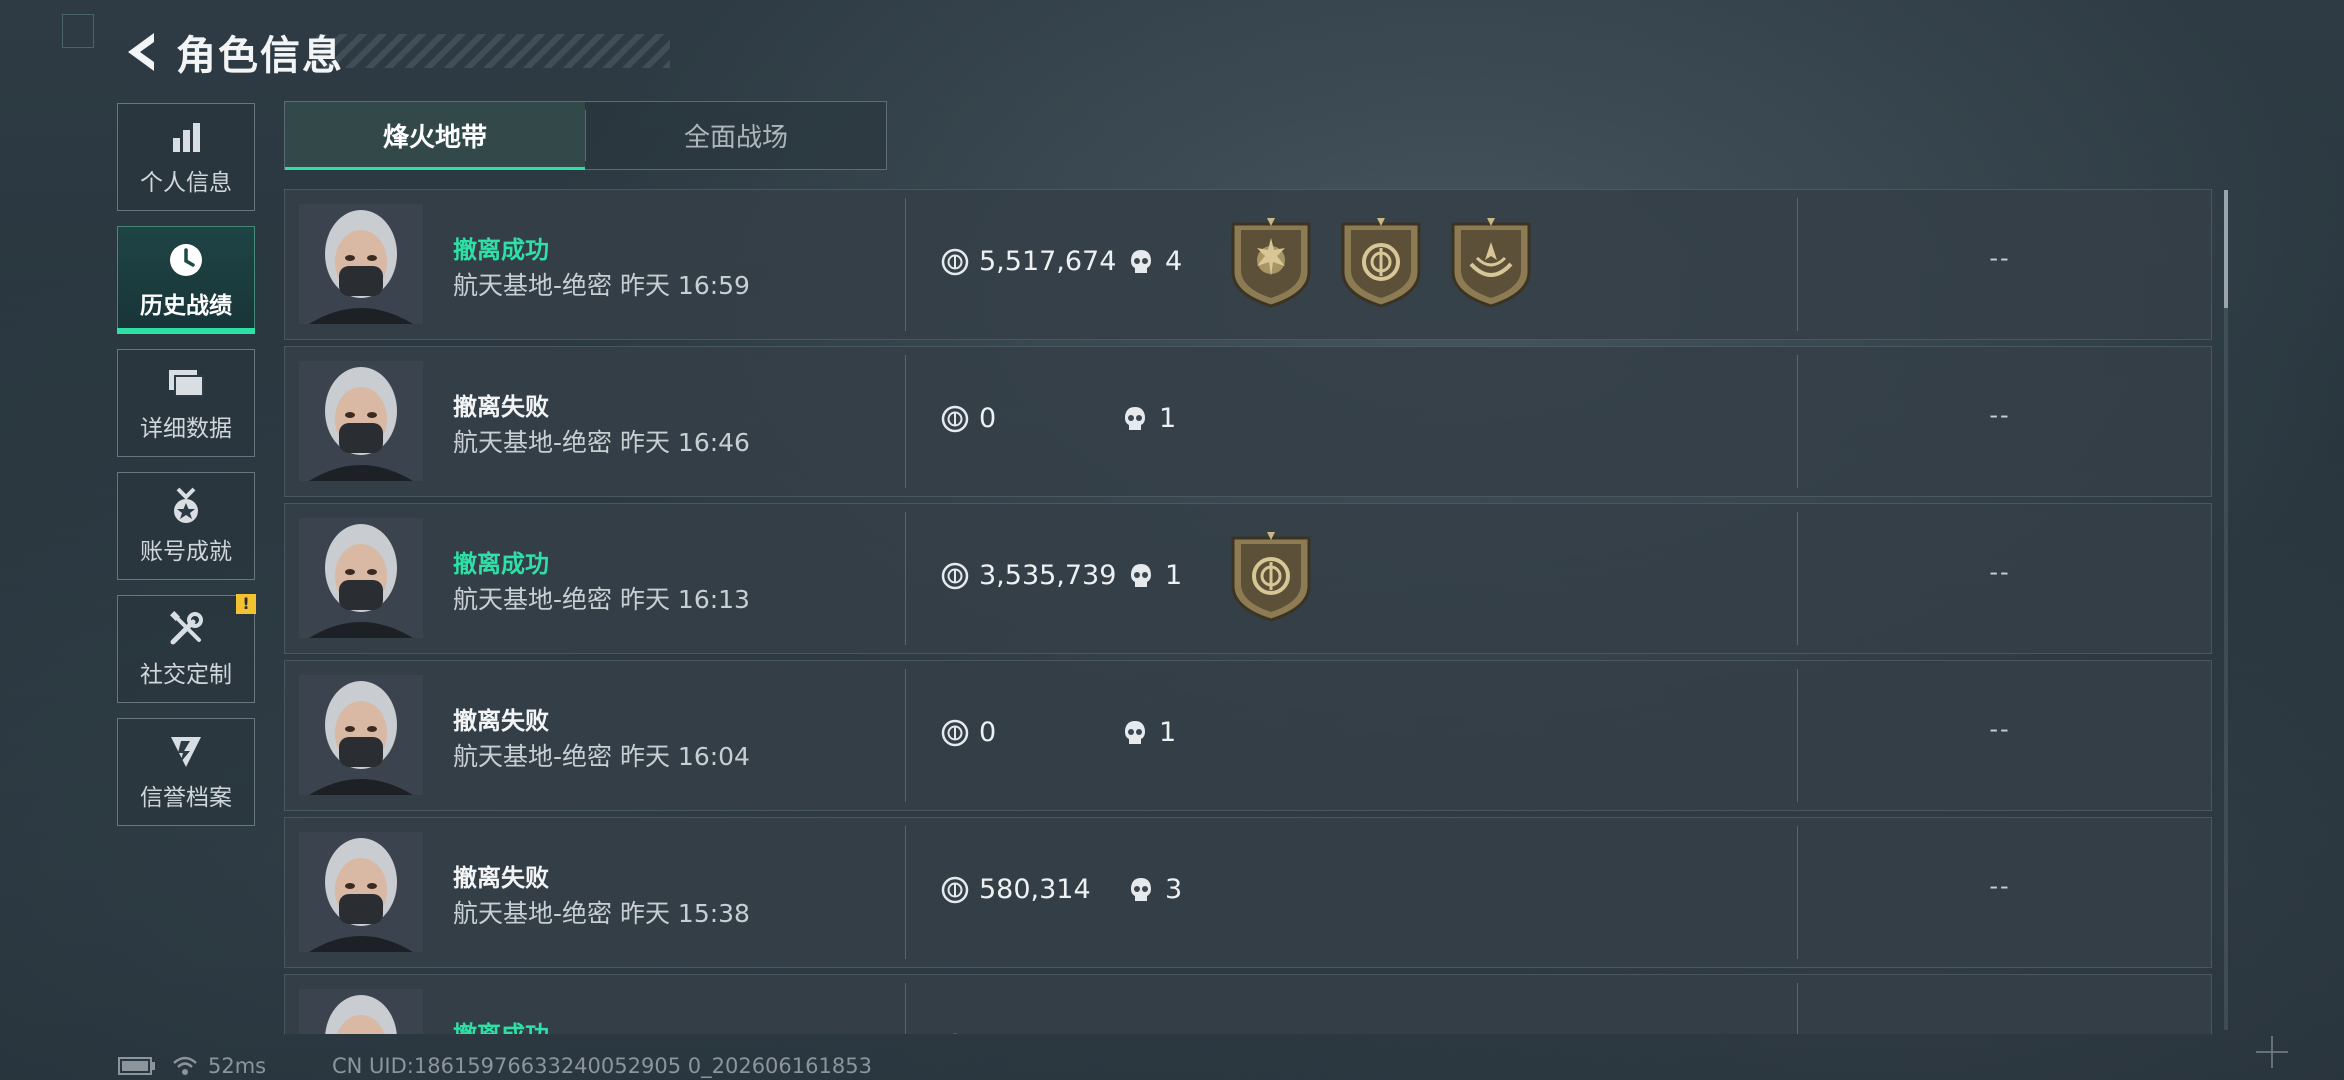  Describe the element at coordinates (1155, 261) in the screenshot. I see `kill-count: 4` at that location.